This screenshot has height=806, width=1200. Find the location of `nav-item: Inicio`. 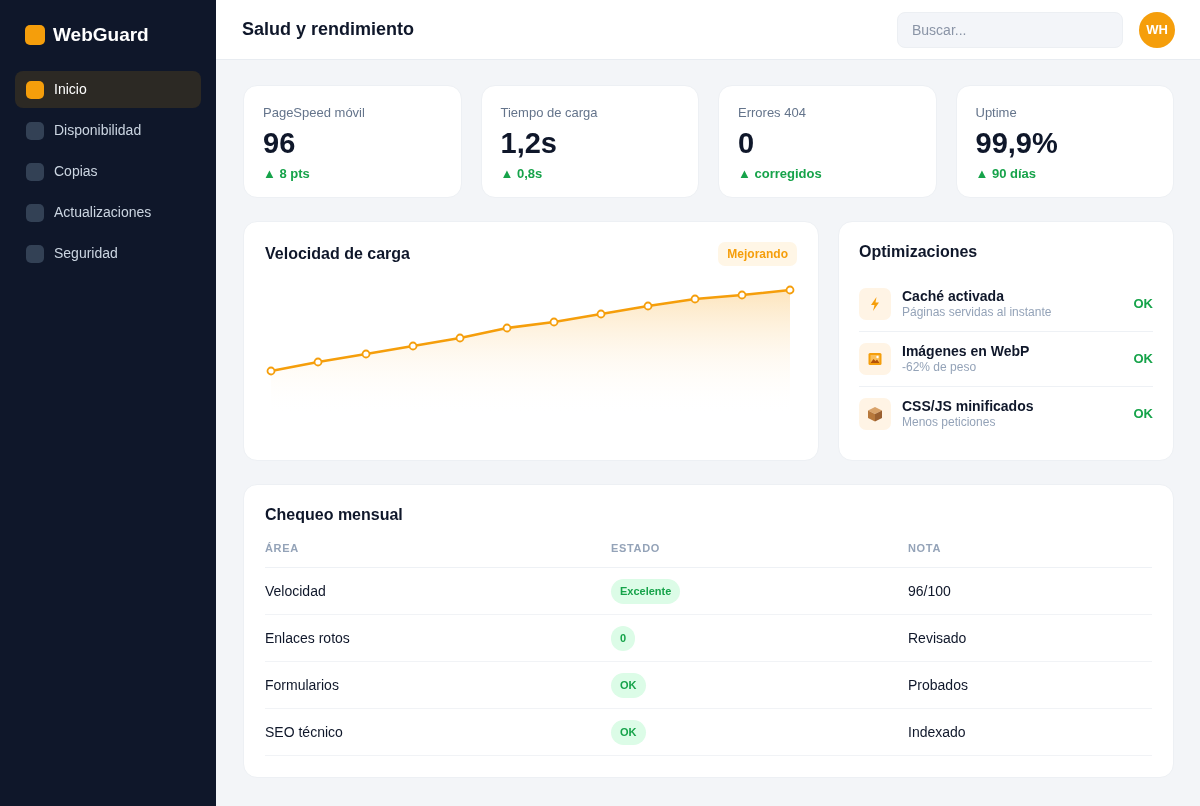

nav-item: Inicio is located at coordinates (108, 89).